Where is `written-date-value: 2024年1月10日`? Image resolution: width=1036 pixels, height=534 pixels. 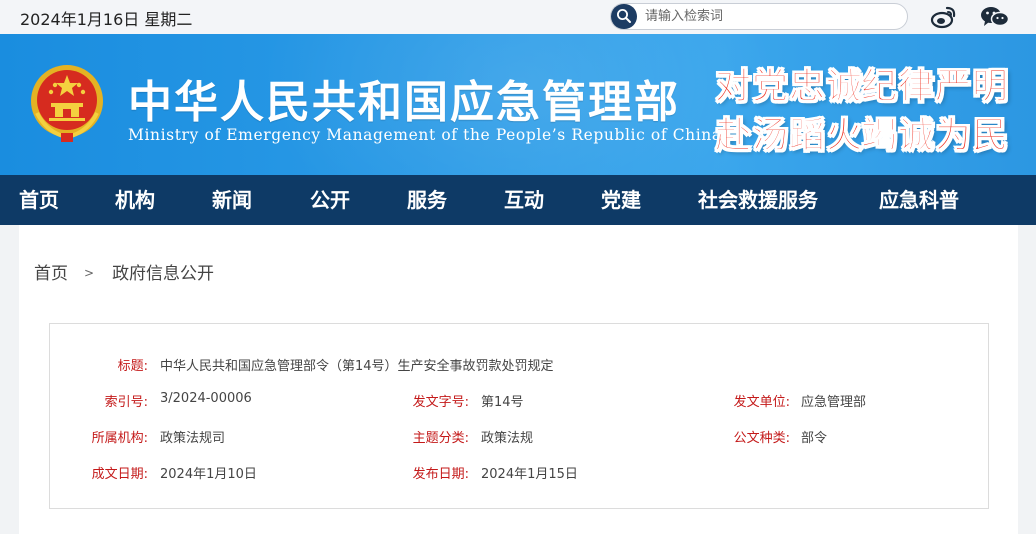
written-date-value: 2024年1月10日 is located at coordinates (208, 474).